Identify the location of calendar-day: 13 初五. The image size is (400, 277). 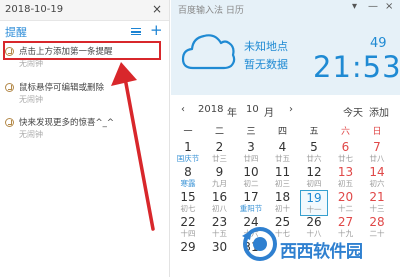
(346, 178).